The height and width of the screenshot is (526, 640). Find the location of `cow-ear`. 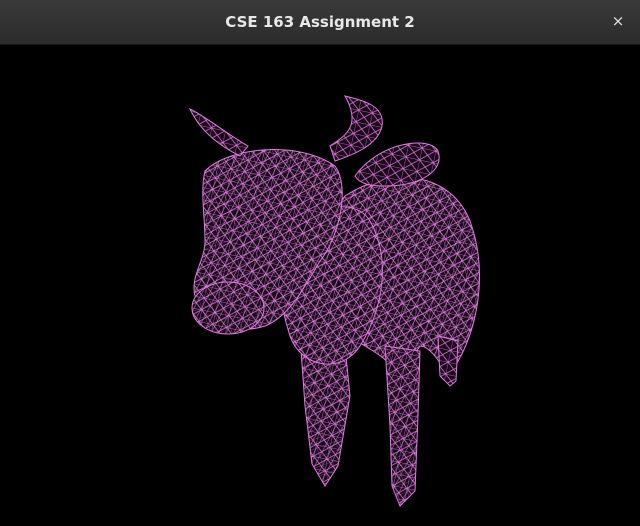

cow-ear is located at coordinates (397, 164).